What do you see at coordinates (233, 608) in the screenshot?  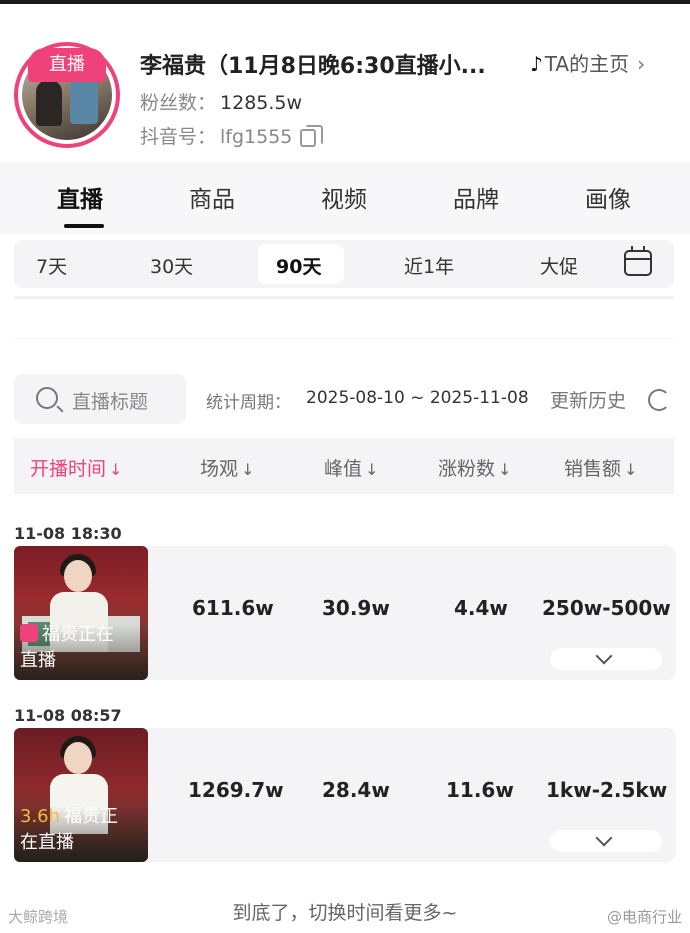 I see `views-value: 611.6w` at bounding box center [233, 608].